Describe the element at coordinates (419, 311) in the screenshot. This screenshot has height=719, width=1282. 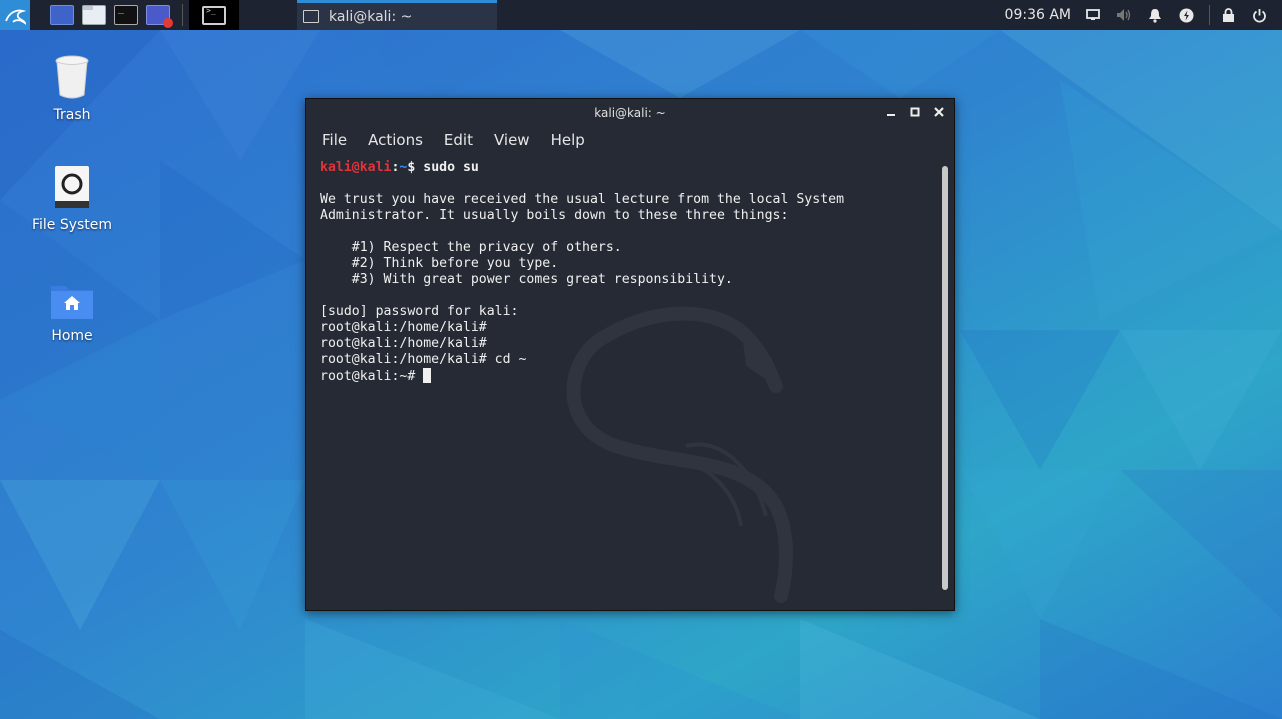
I see `output-line: [sudo] password for kali:` at that location.